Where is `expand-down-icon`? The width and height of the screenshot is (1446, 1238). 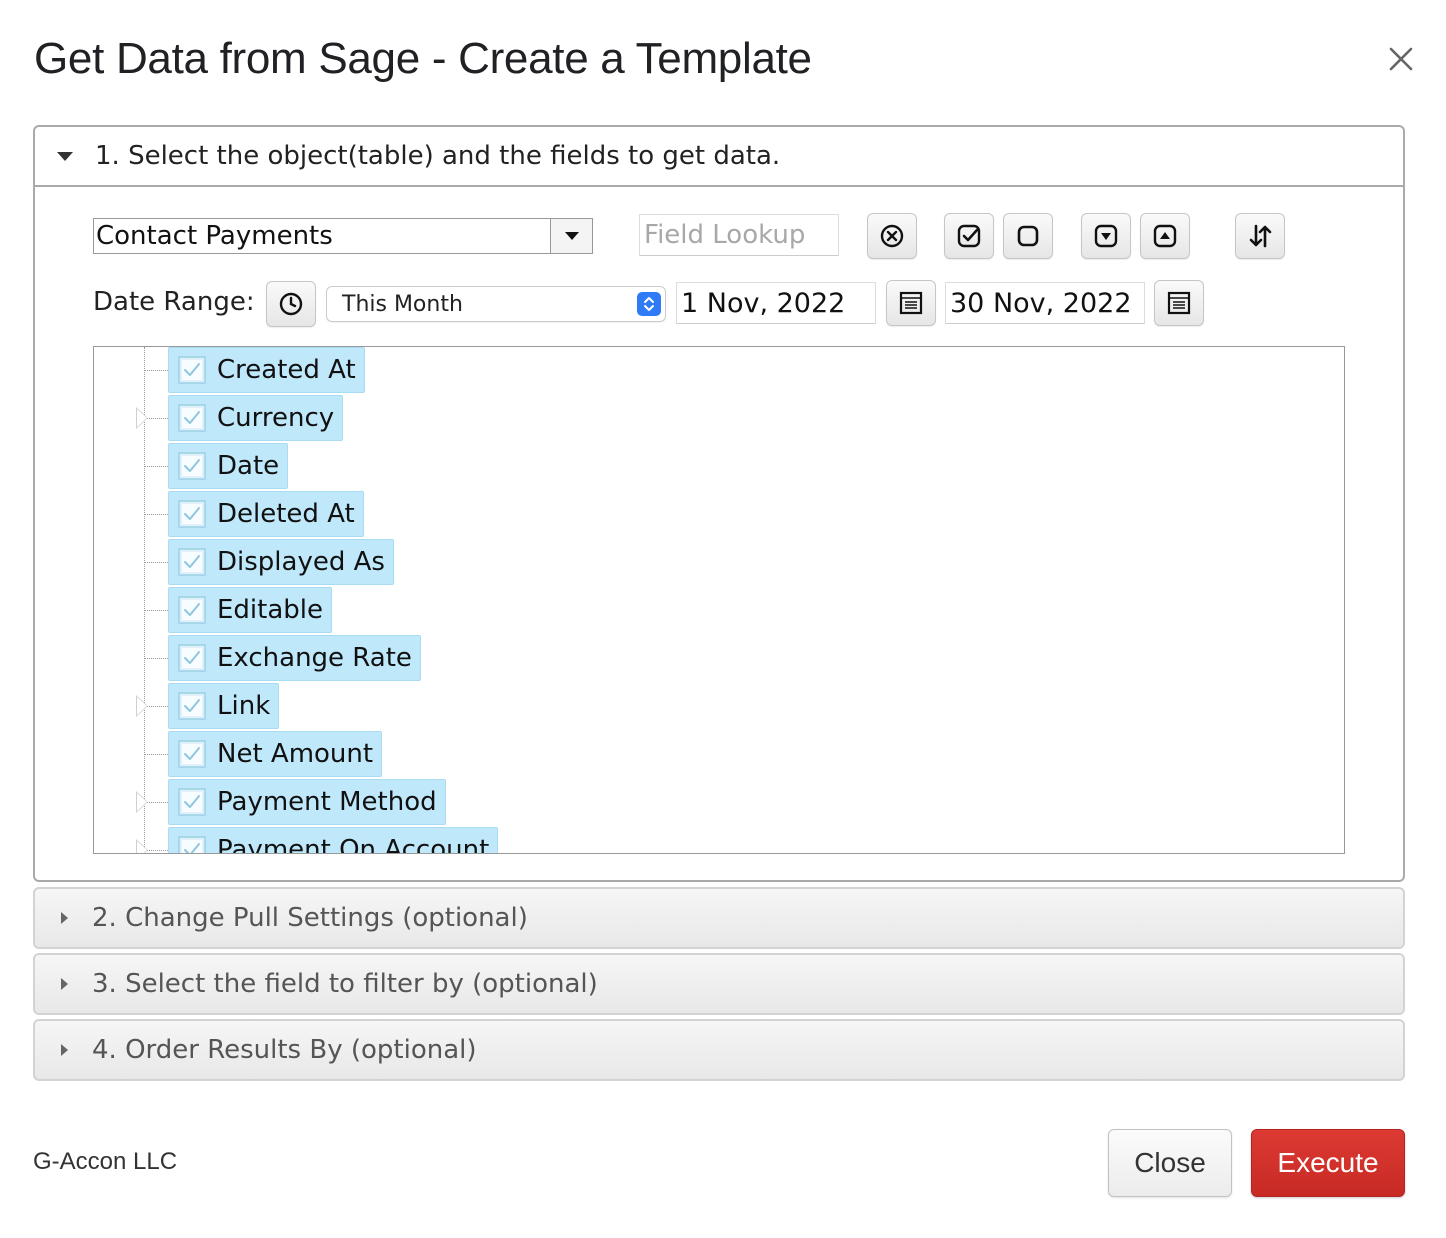 expand-down-icon is located at coordinates (1106, 236).